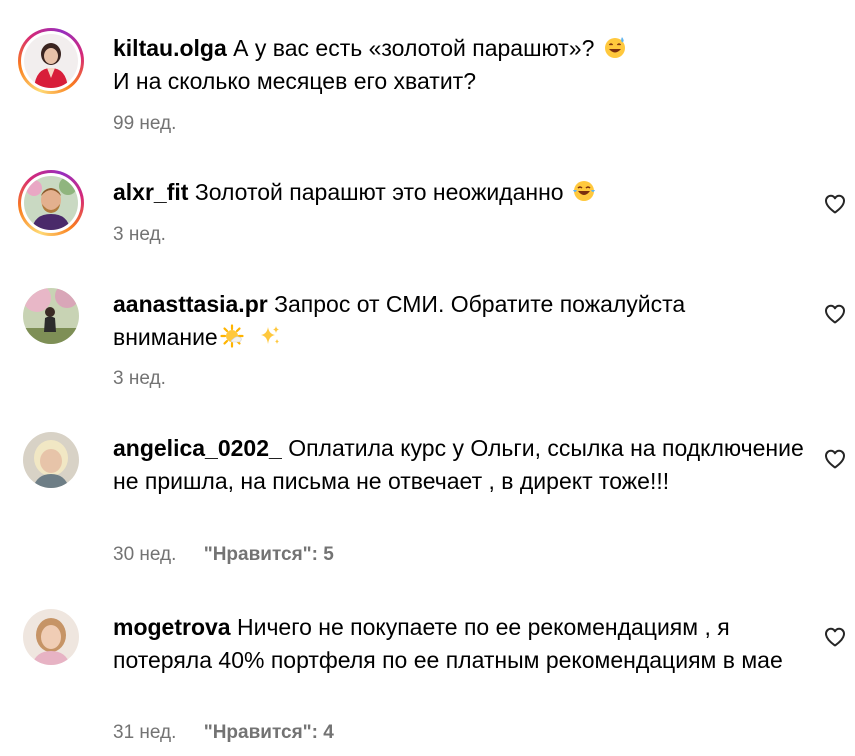 Image resolution: width=855 pixels, height=756 pixels. I want to click on sun-emoji, so click(232, 336).